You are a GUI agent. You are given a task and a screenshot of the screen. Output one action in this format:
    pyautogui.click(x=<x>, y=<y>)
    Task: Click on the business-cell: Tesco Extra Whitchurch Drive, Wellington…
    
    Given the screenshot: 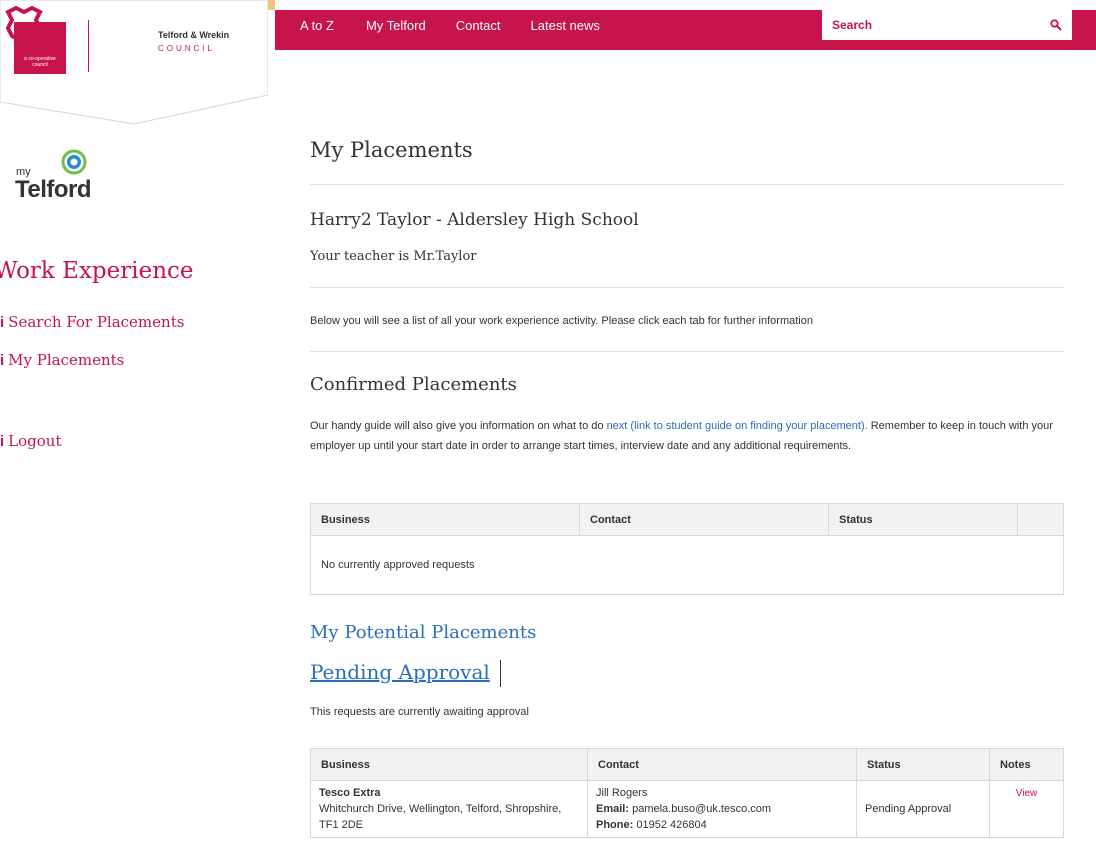 What is the action you would take?
    pyautogui.click(x=449, y=809)
    